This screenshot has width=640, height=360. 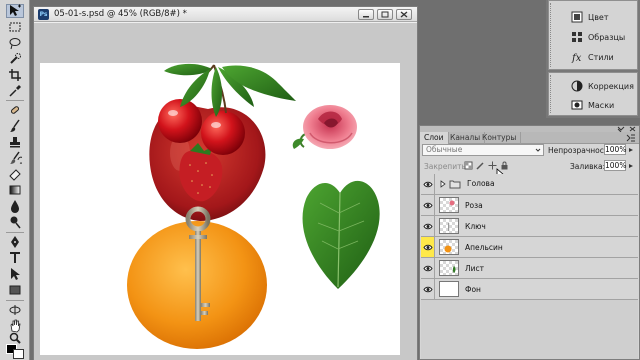 What do you see at coordinates (404, 14) in the screenshot?
I see `close-button` at bounding box center [404, 14].